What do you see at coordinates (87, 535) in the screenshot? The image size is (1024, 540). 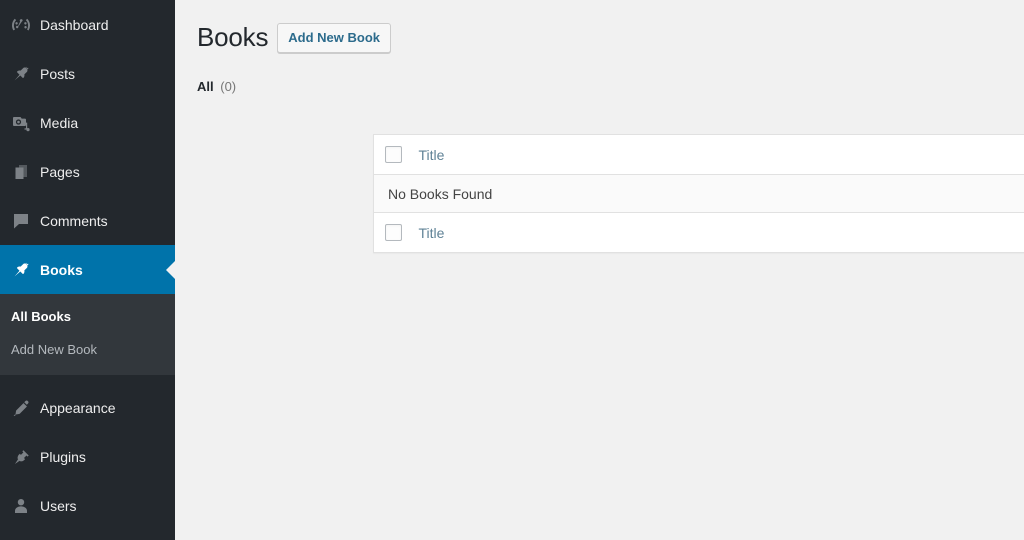 I see `sidebar-item-tools: Tools` at bounding box center [87, 535].